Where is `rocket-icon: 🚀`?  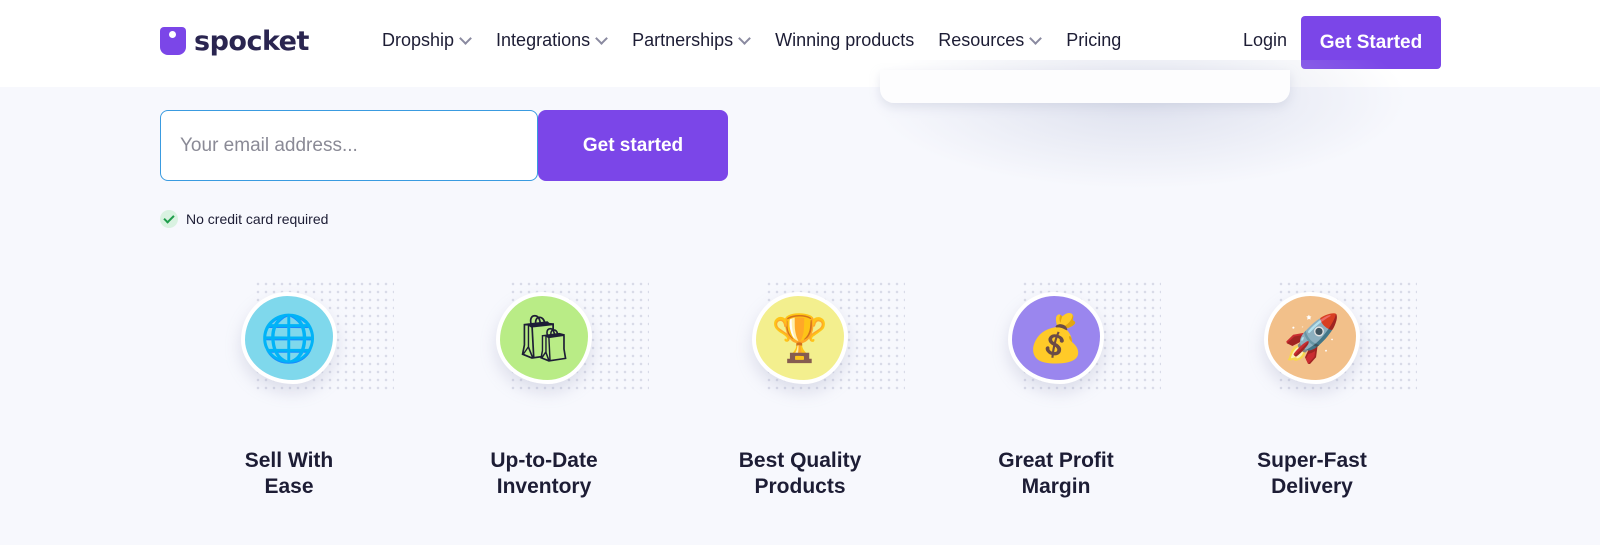 rocket-icon: 🚀 is located at coordinates (1312, 338).